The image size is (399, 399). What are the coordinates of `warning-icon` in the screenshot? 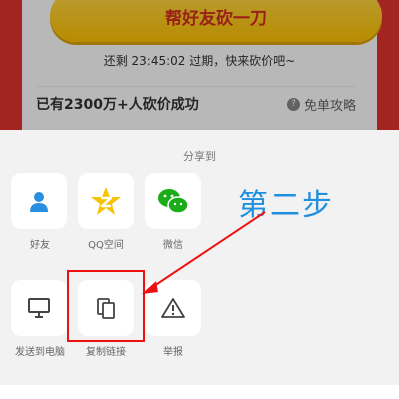 It's located at (173, 308).